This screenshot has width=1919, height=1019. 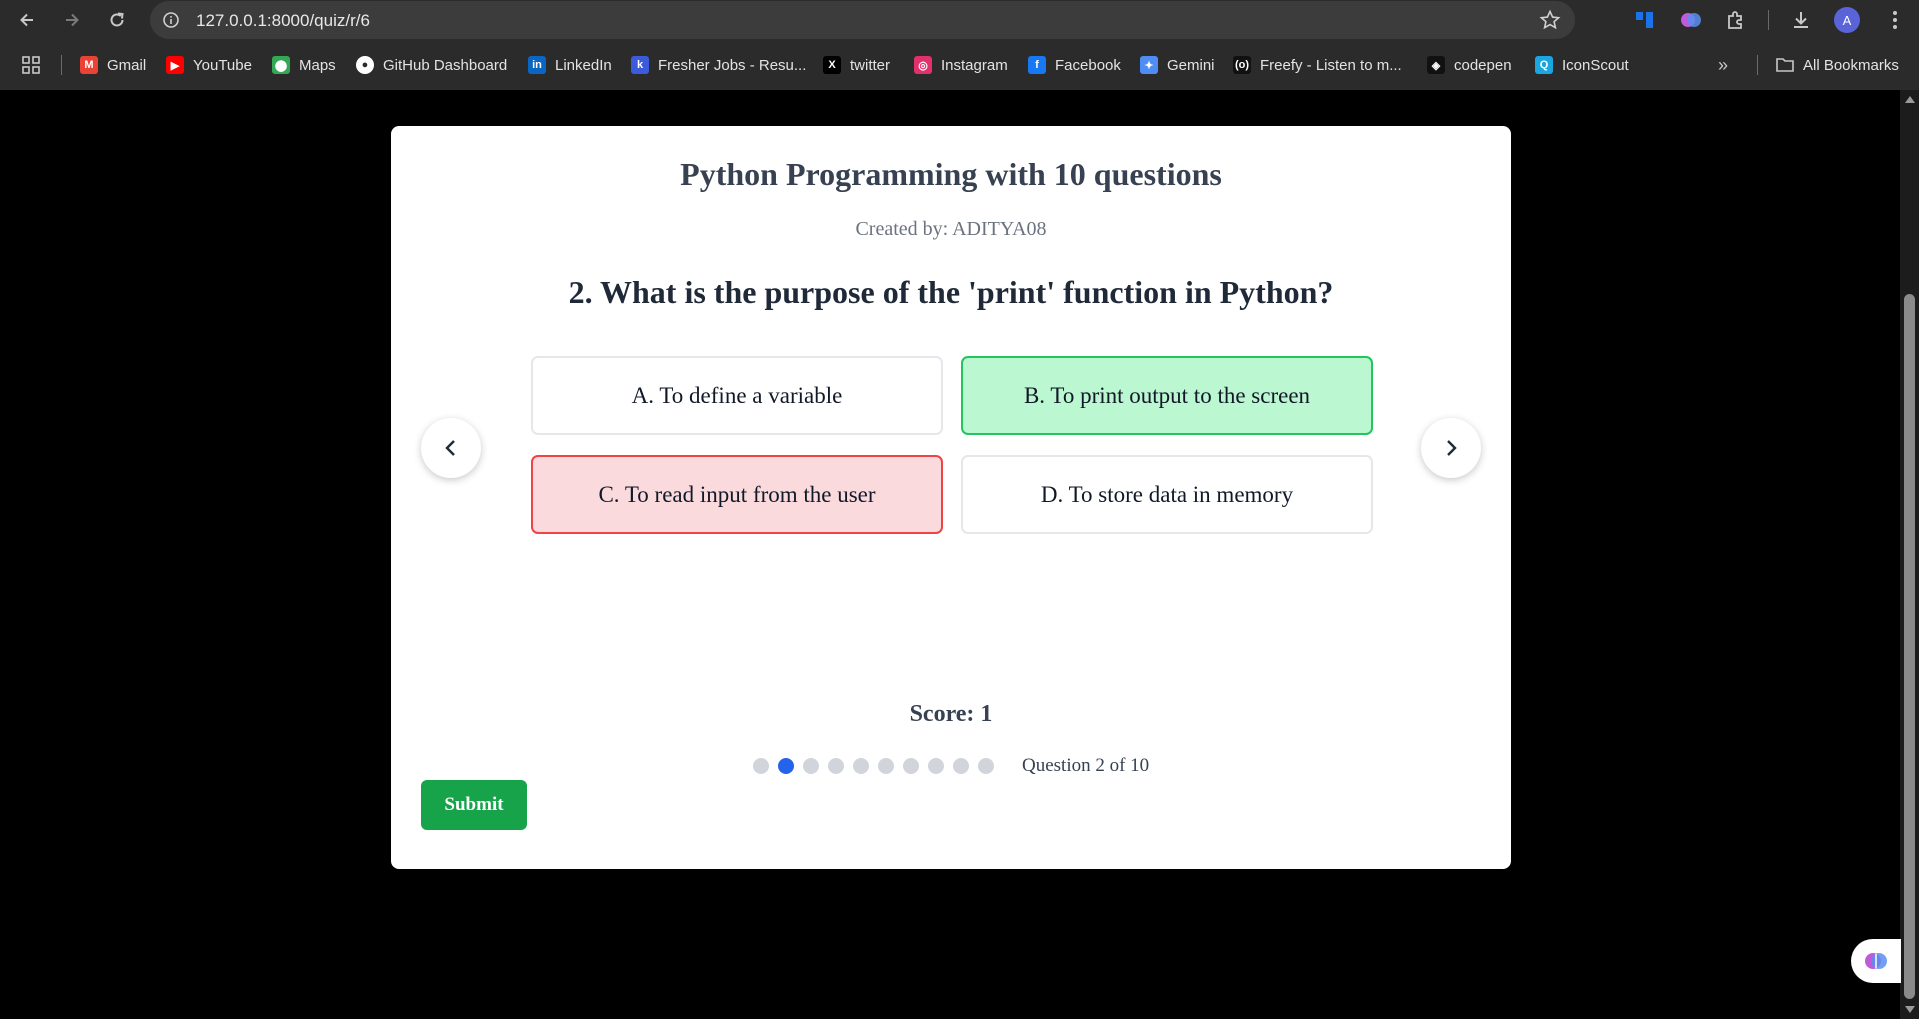 I want to click on more-bookmarks-icon: », so click(x=1723, y=65).